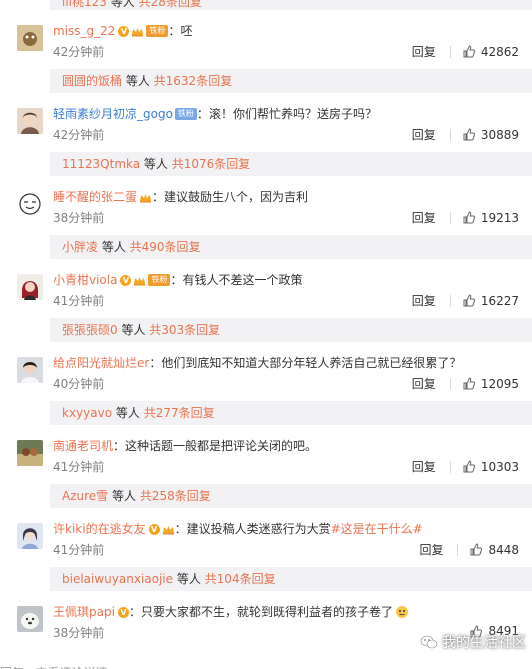 The image size is (532, 669). Describe the element at coordinates (179, 413) in the screenshot. I see `reply-count-link: 共277条回复` at that location.